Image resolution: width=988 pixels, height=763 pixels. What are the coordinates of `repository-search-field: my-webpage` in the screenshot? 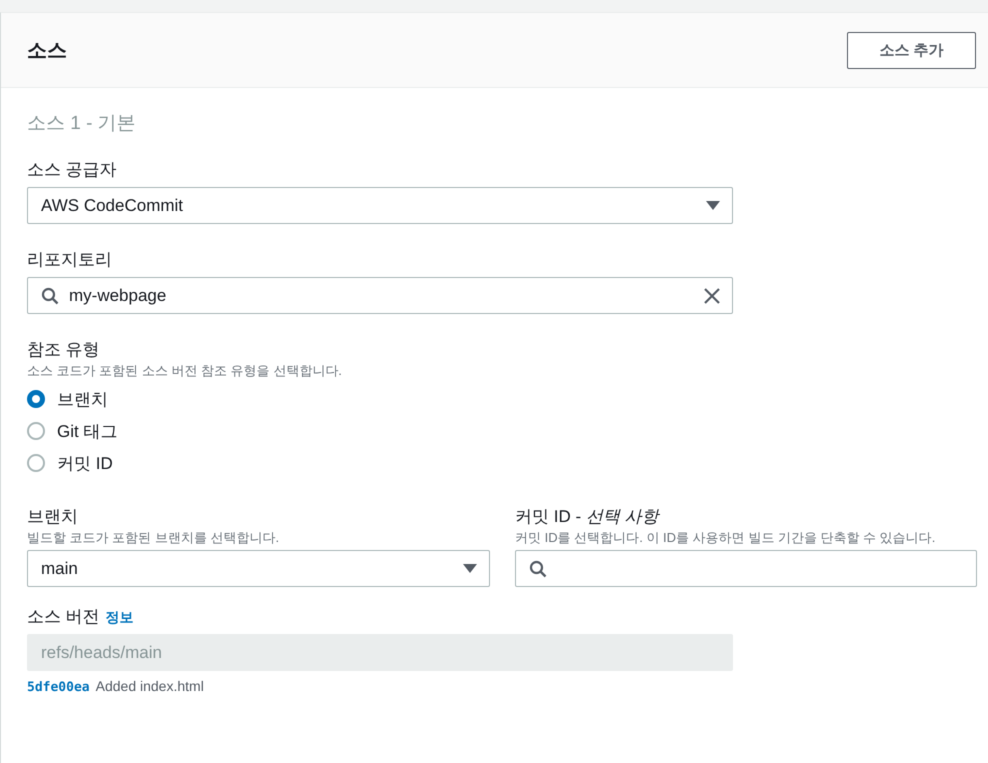 It's located at (380, 295).